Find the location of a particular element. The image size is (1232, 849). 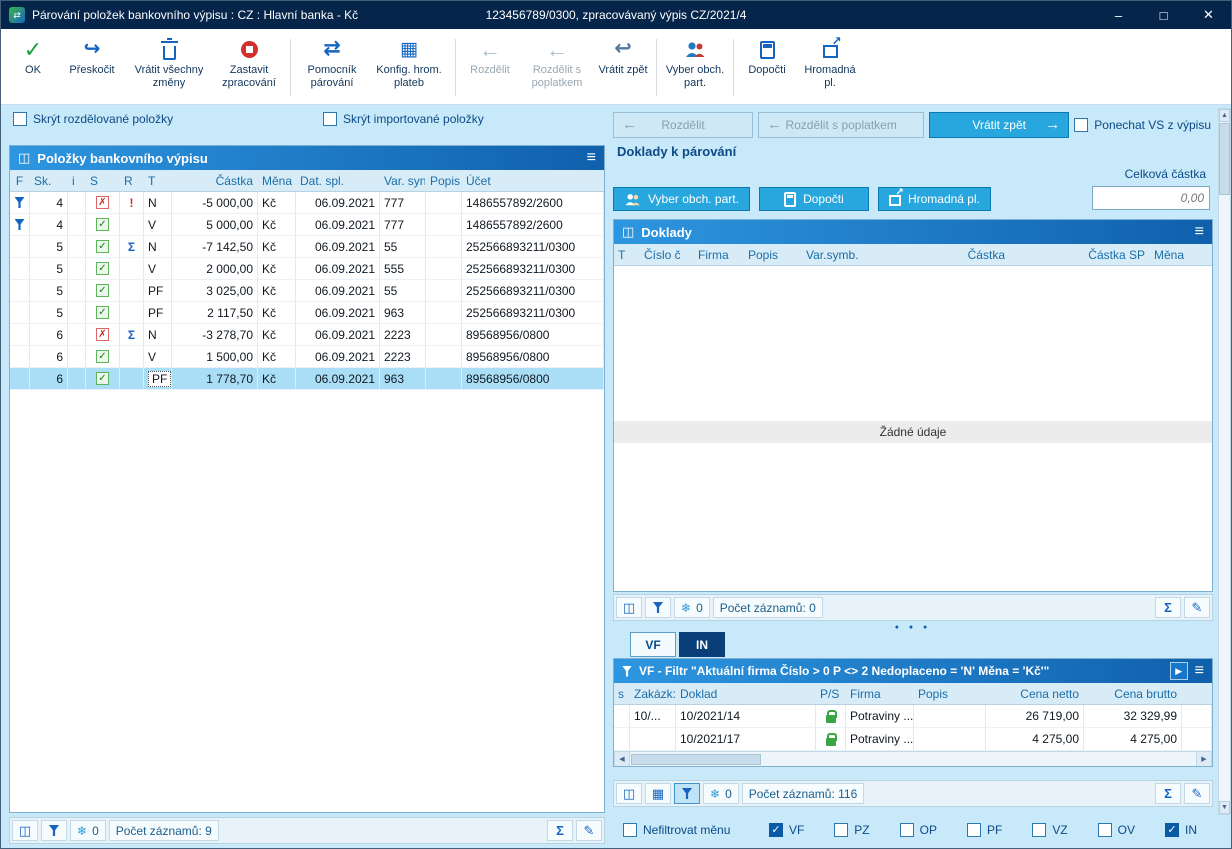

bulk-payment-button: Hromadná pl. is located at coordinates (830, 67).